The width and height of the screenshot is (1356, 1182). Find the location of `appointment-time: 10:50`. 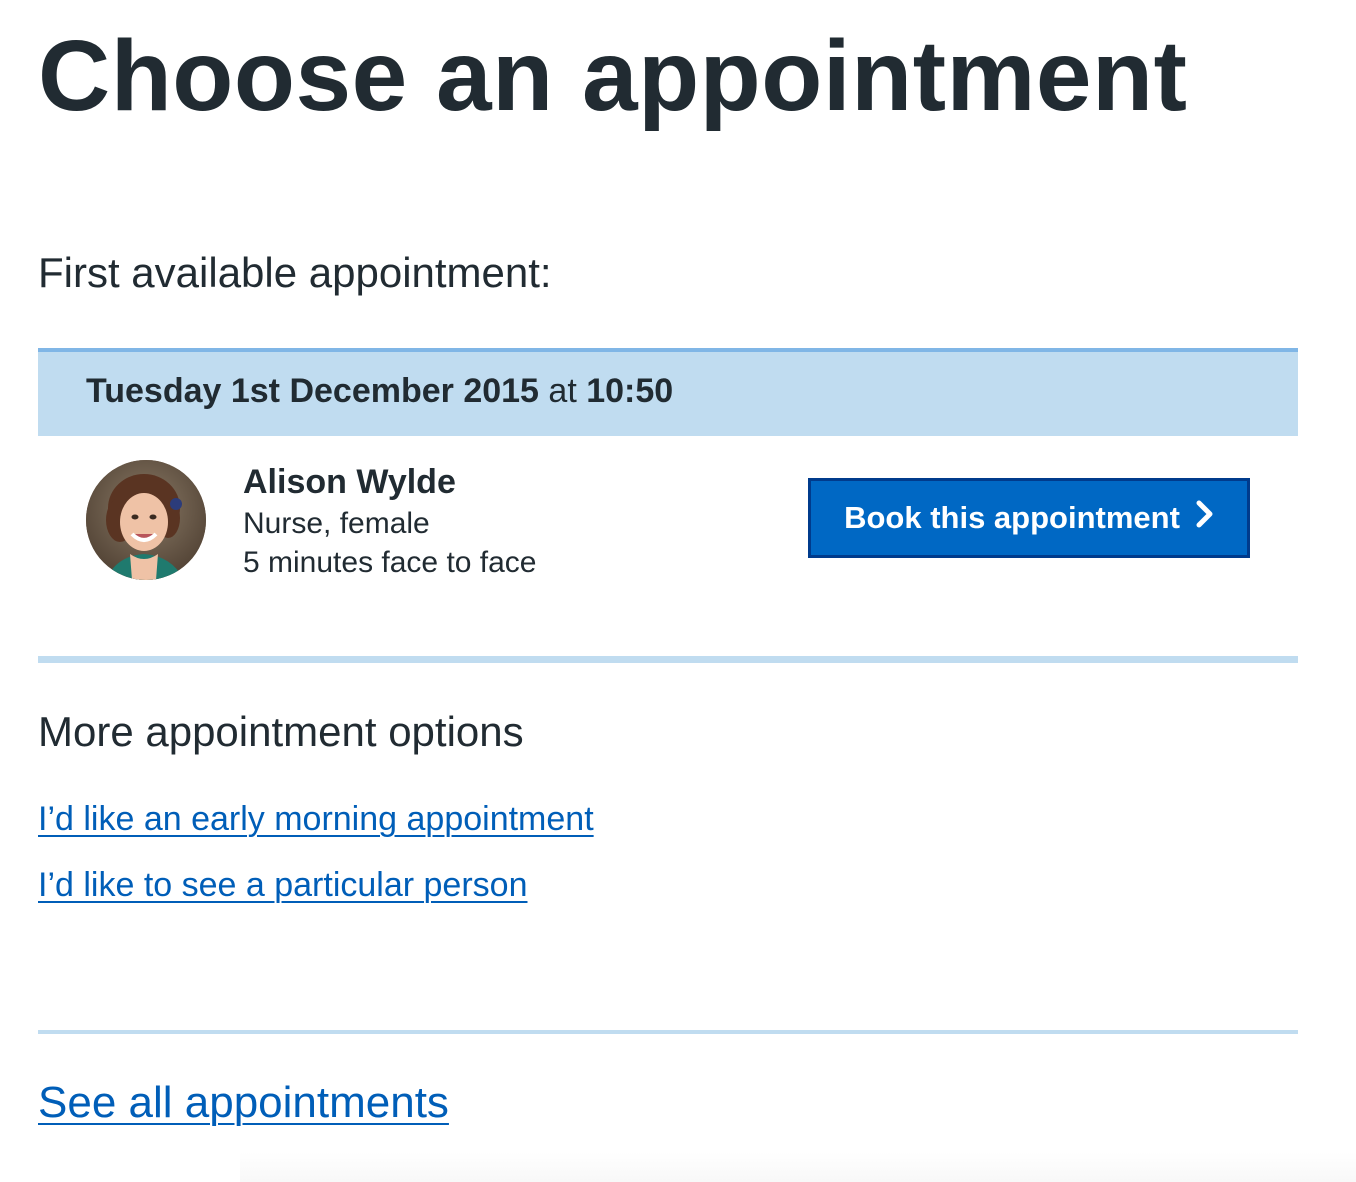

appointment-time: 10:50 is located at coordinates (630, 391).